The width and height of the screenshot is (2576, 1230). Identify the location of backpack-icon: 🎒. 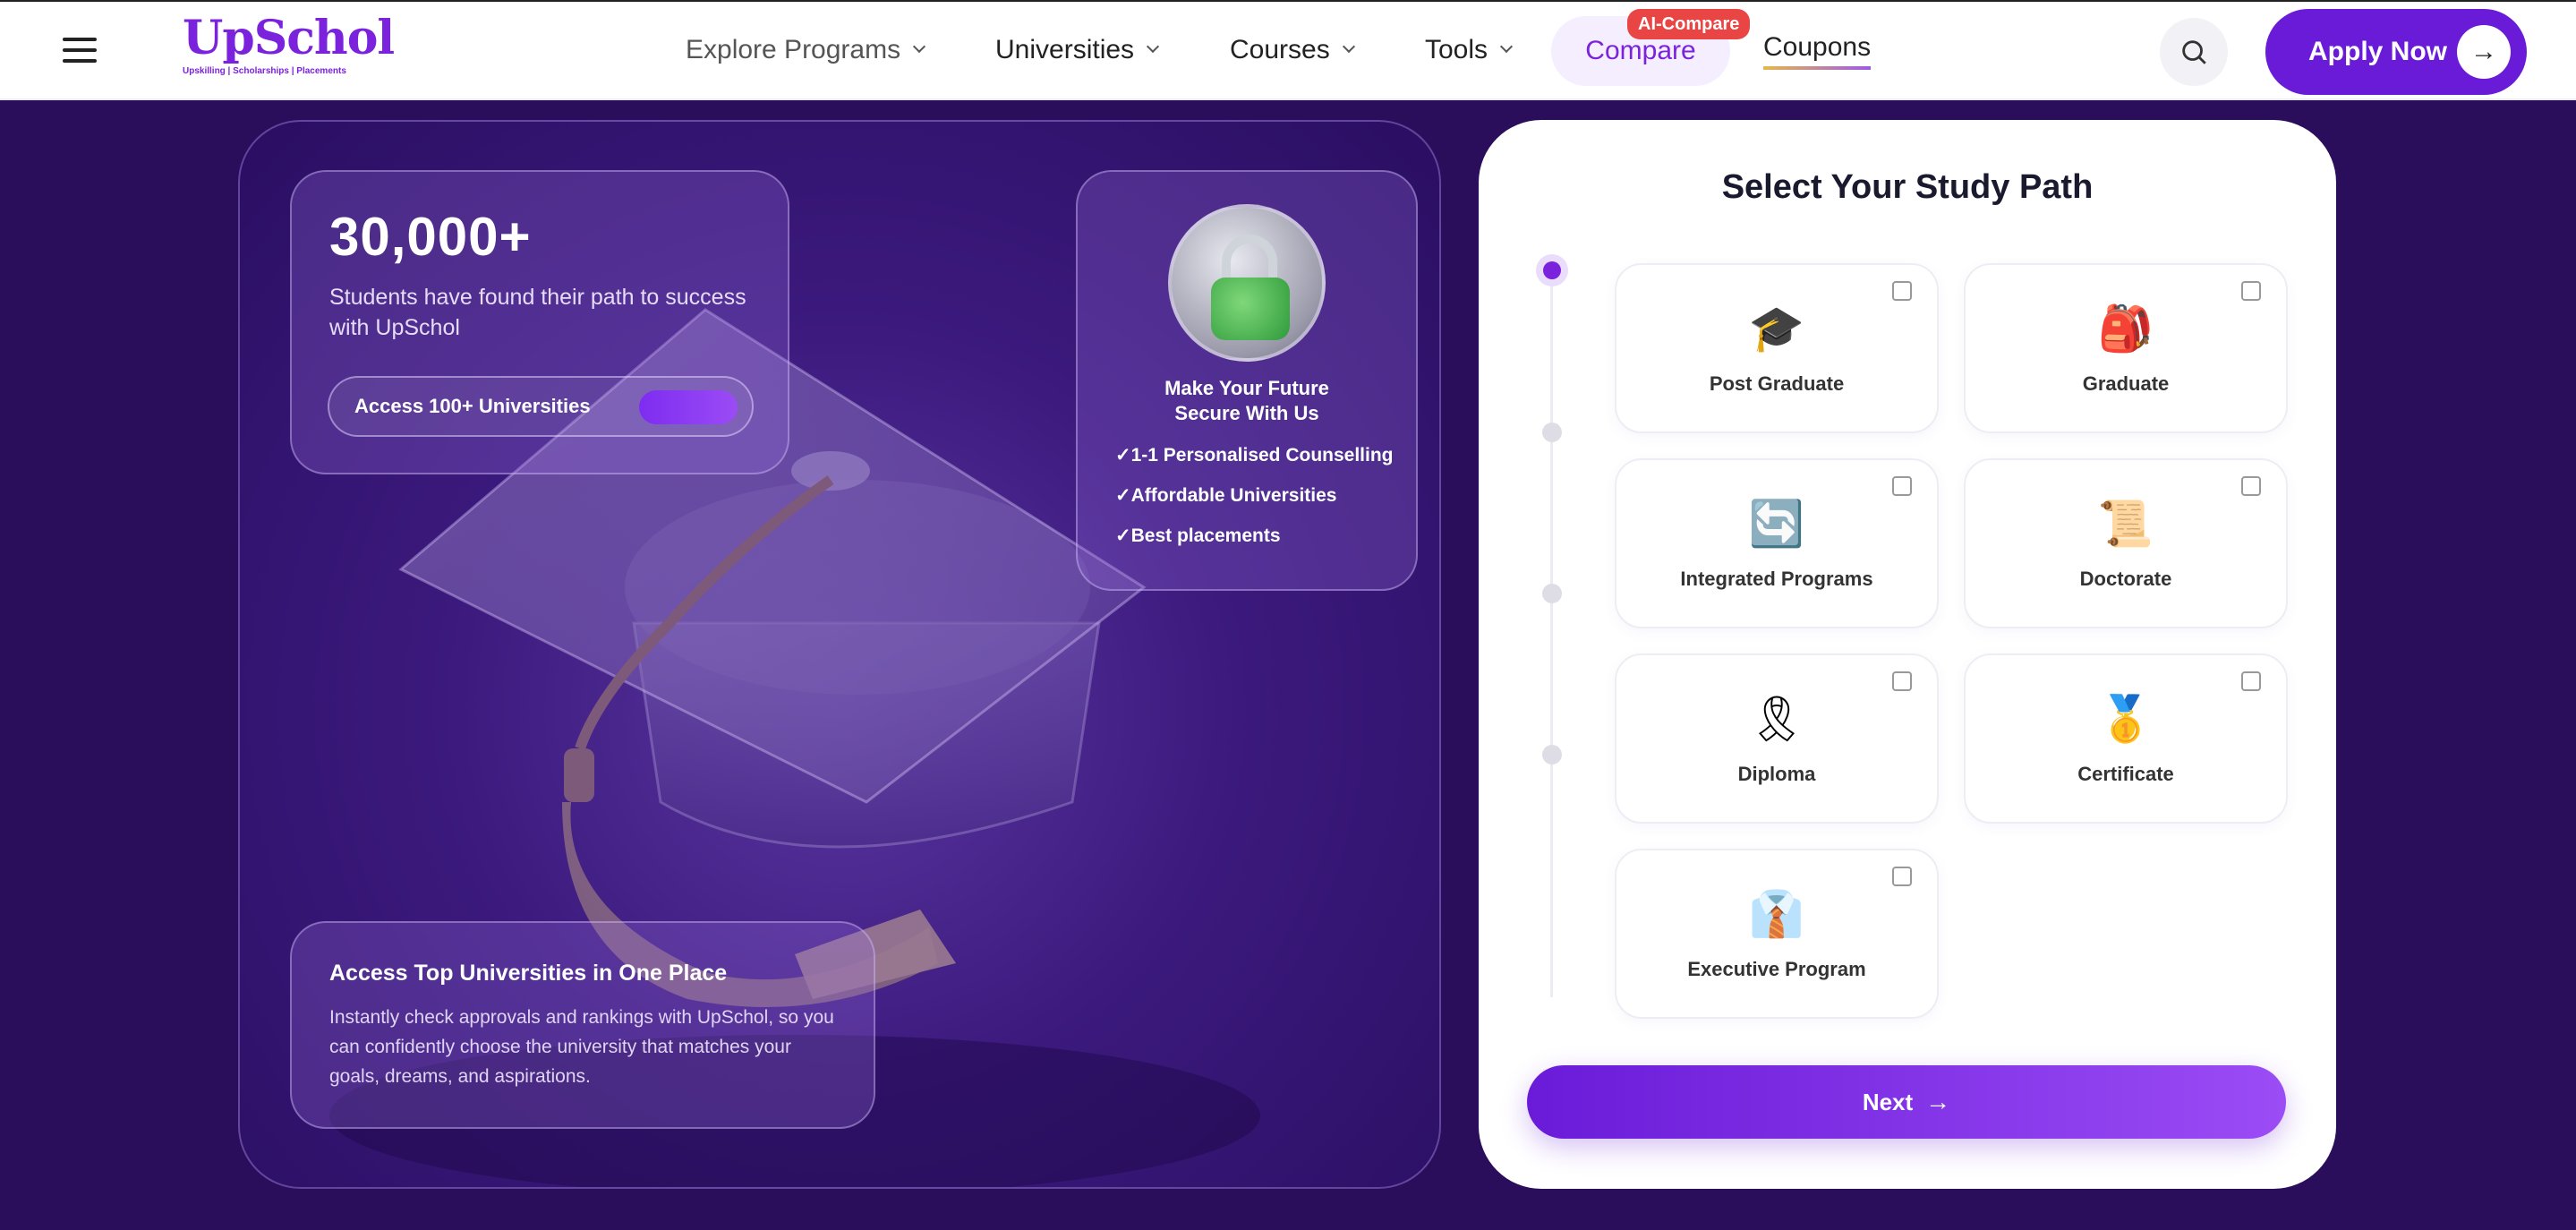
(2125, 328).